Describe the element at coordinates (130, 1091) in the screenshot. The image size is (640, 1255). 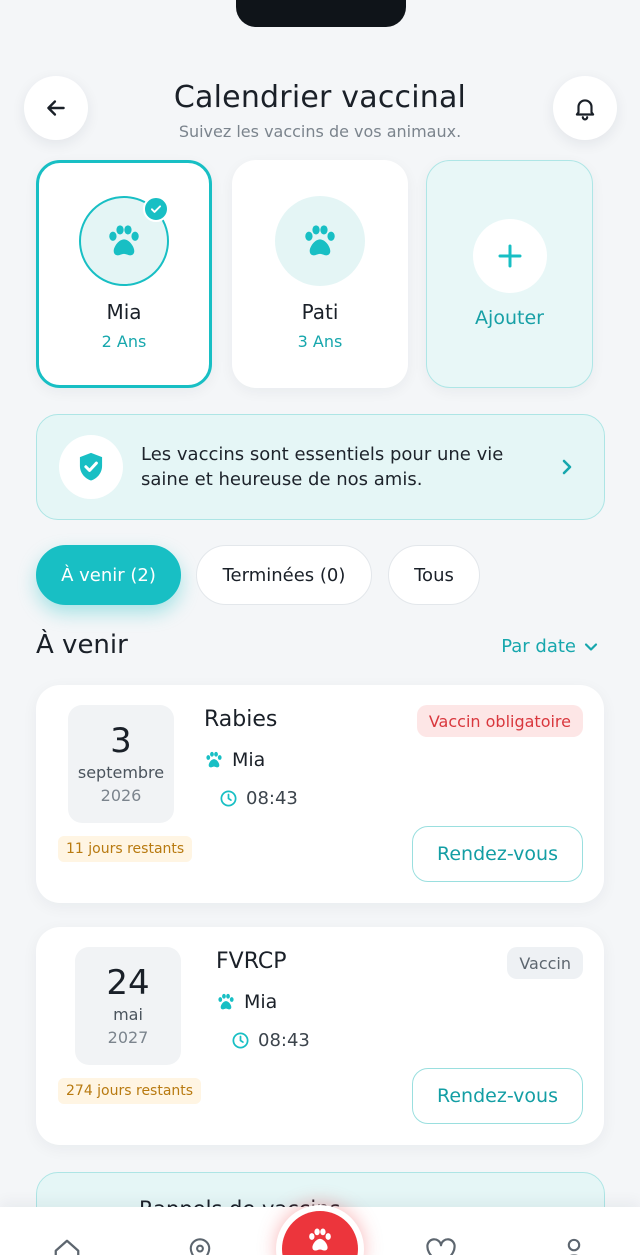
I see `days-left-badge: 274 jours restants` at that location.